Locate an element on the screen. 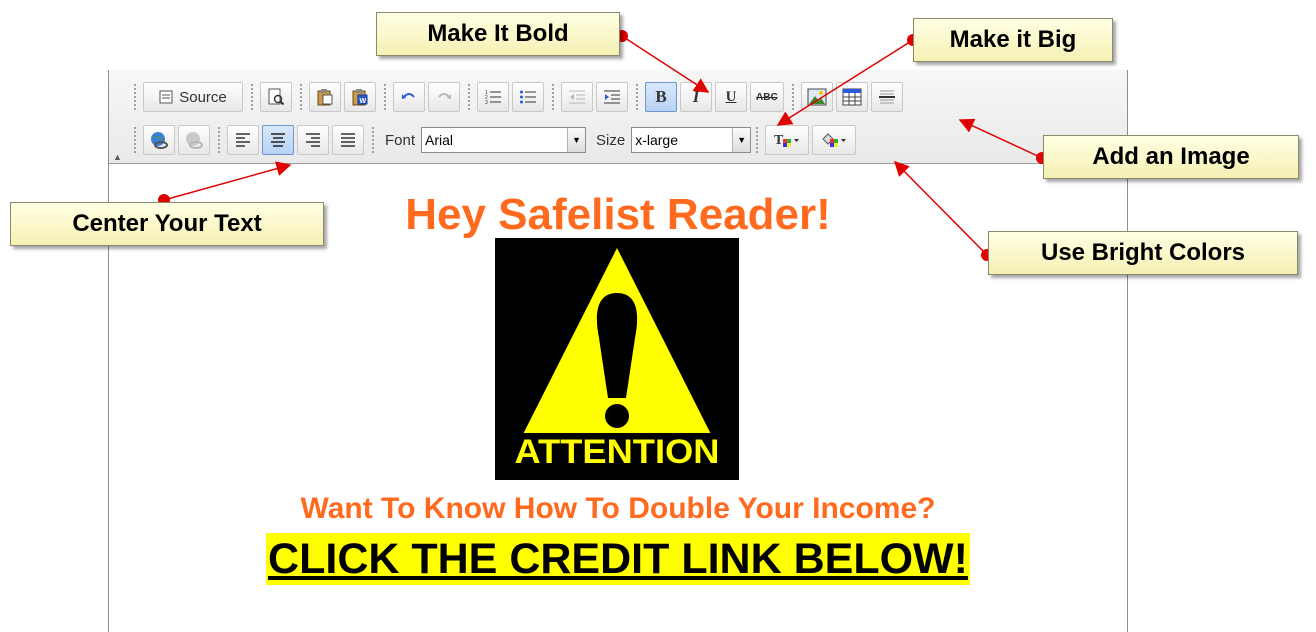  image-button is located at coordinates (816, 97).